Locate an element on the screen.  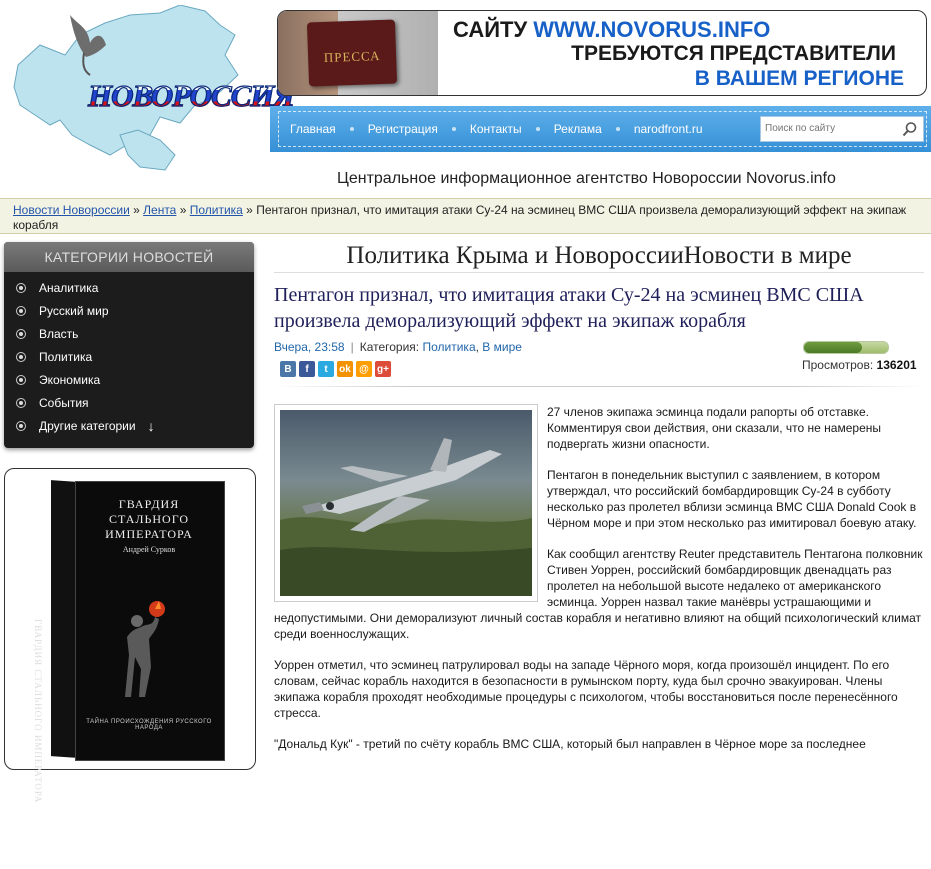
category-item-economy: Экономика is located at coordinates (135, 379).